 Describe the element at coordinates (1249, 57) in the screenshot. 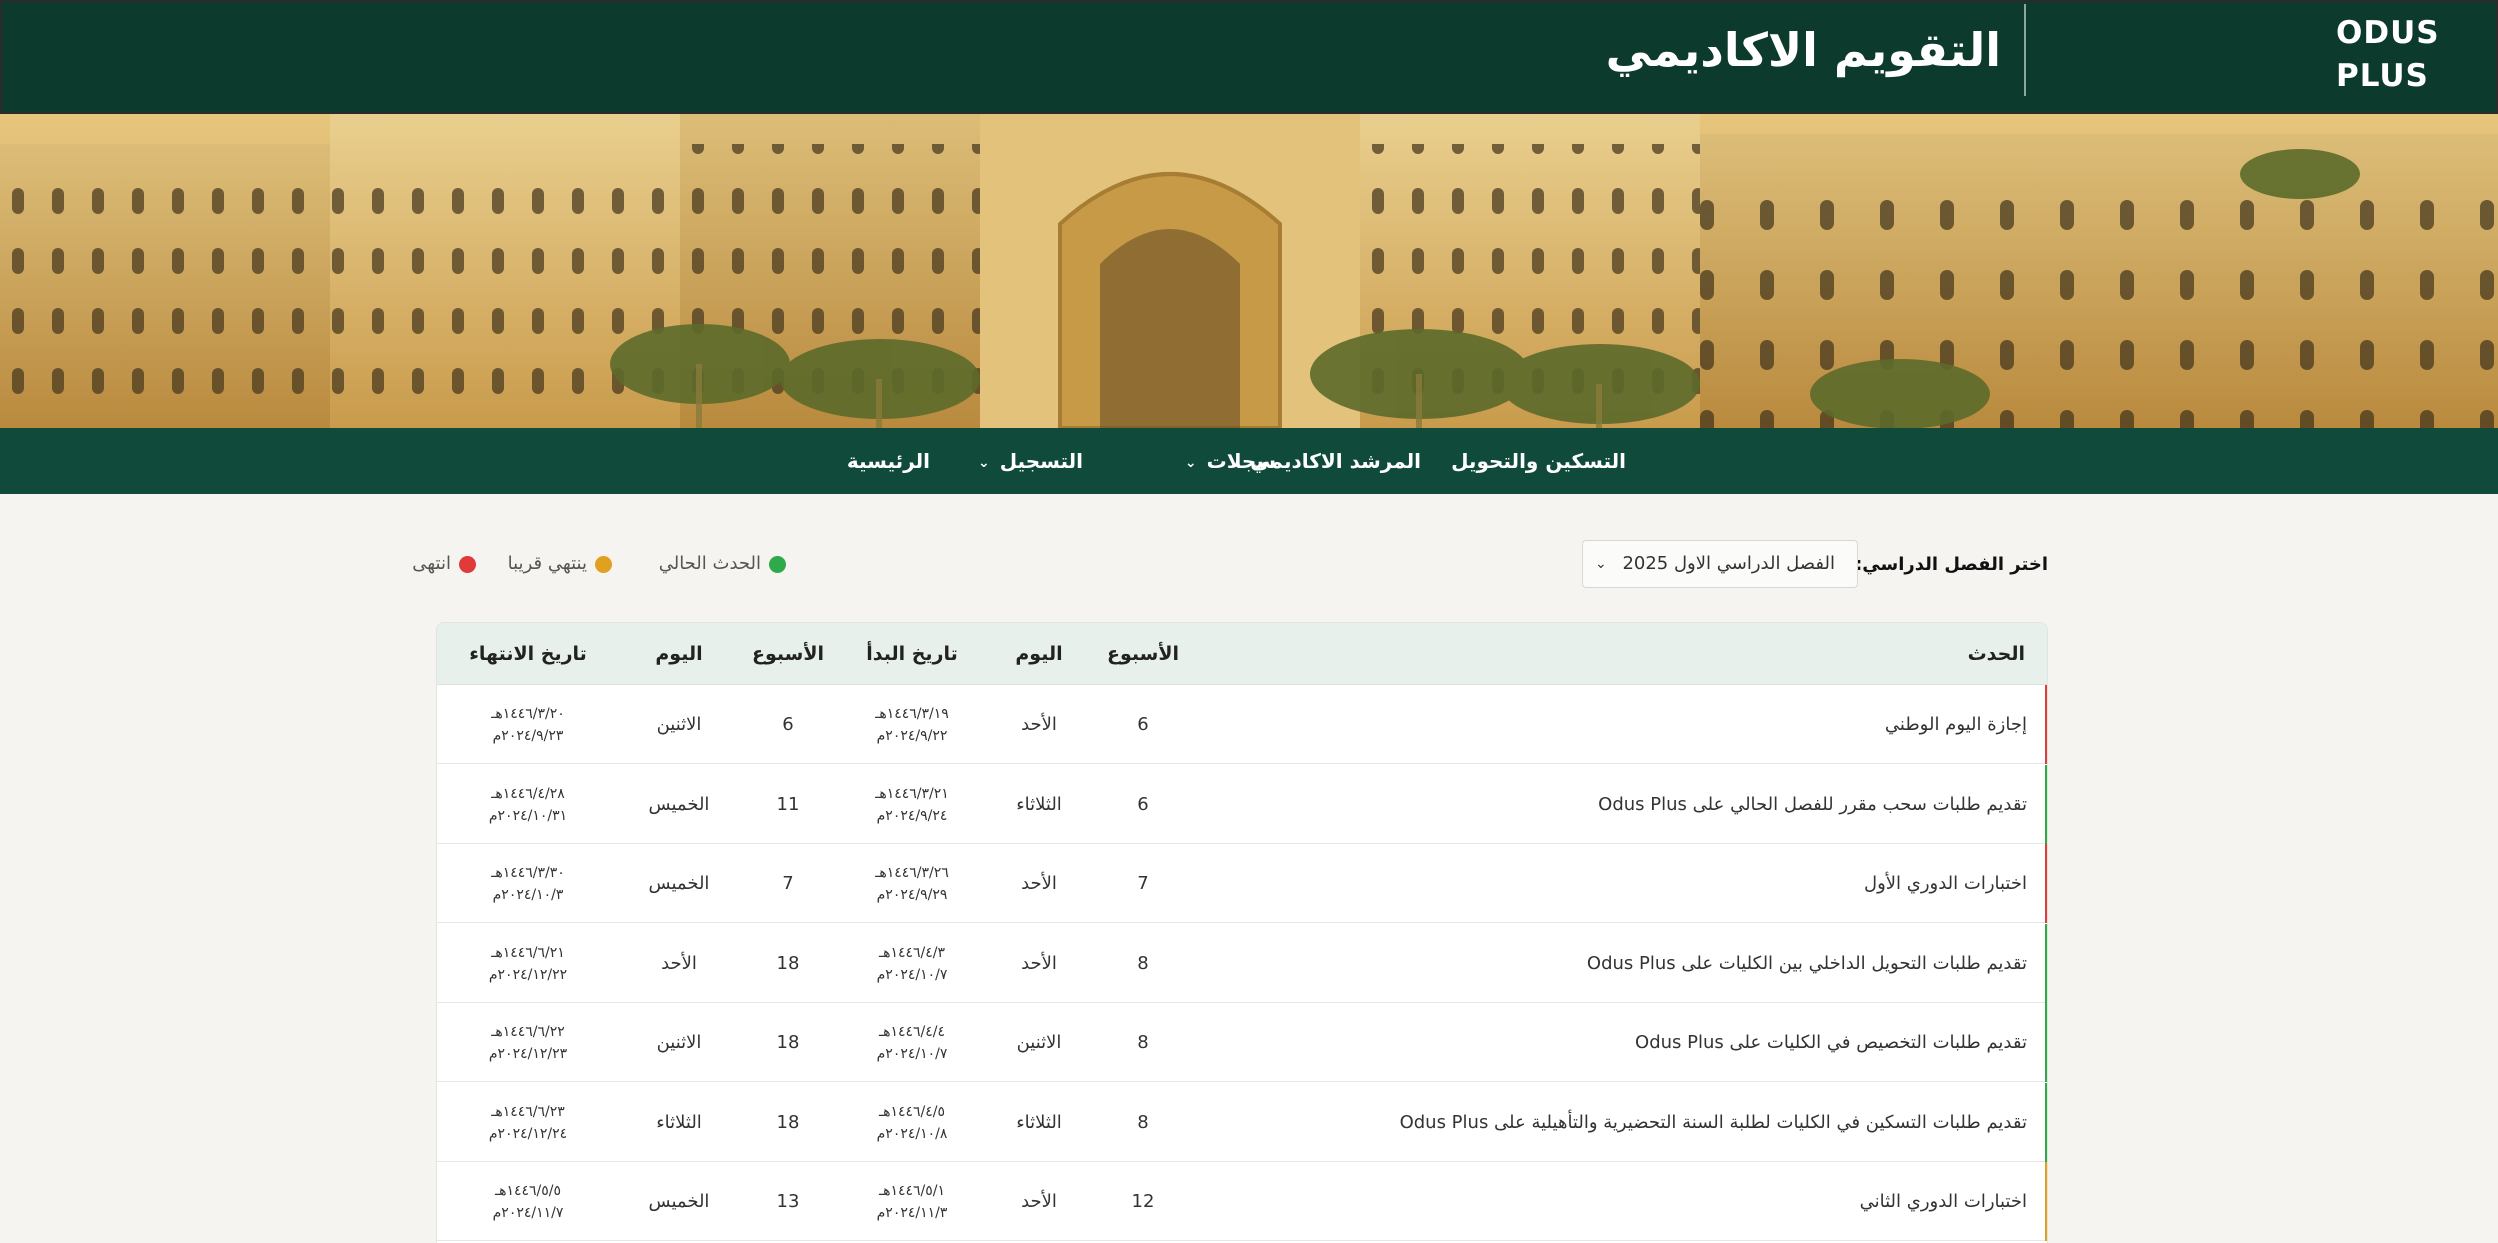

I see `top-header: ODUS PLUS التقويم الاكاديمي` at that location.